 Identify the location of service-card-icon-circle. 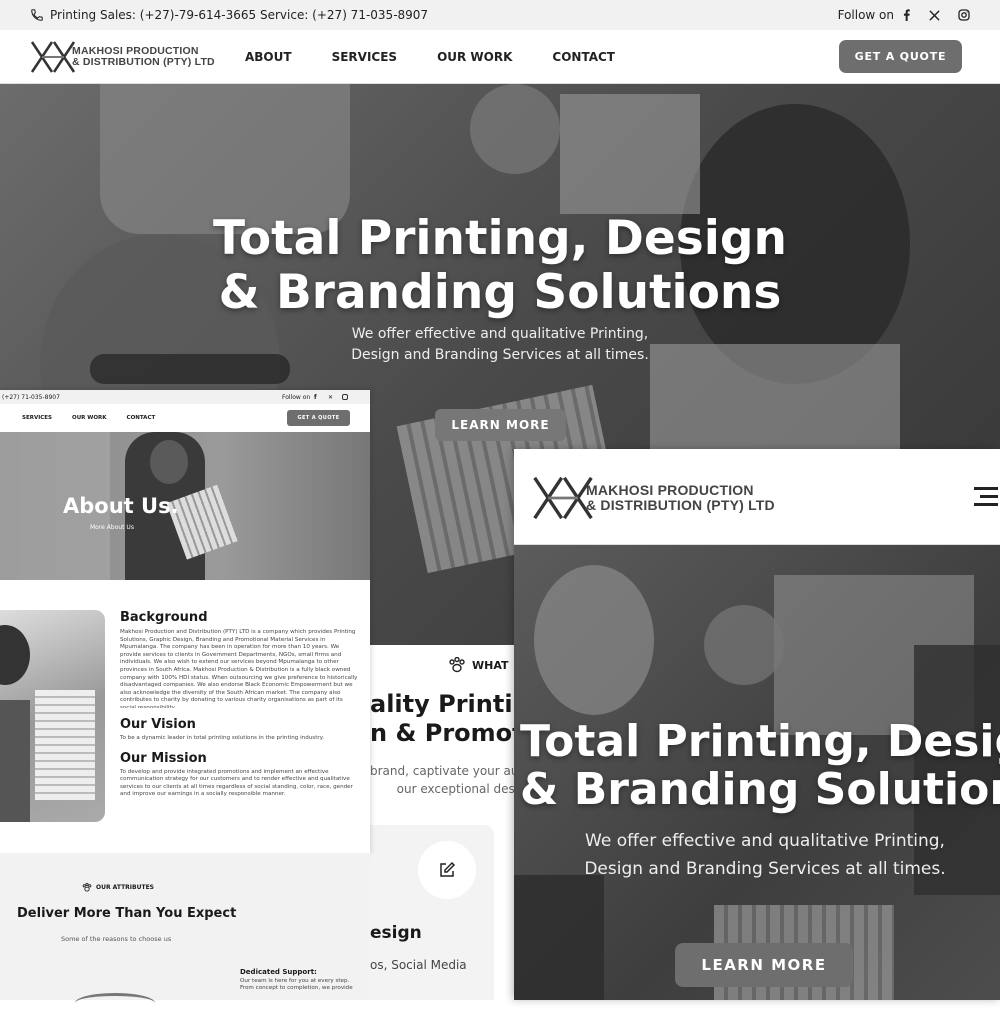
(447, 870).